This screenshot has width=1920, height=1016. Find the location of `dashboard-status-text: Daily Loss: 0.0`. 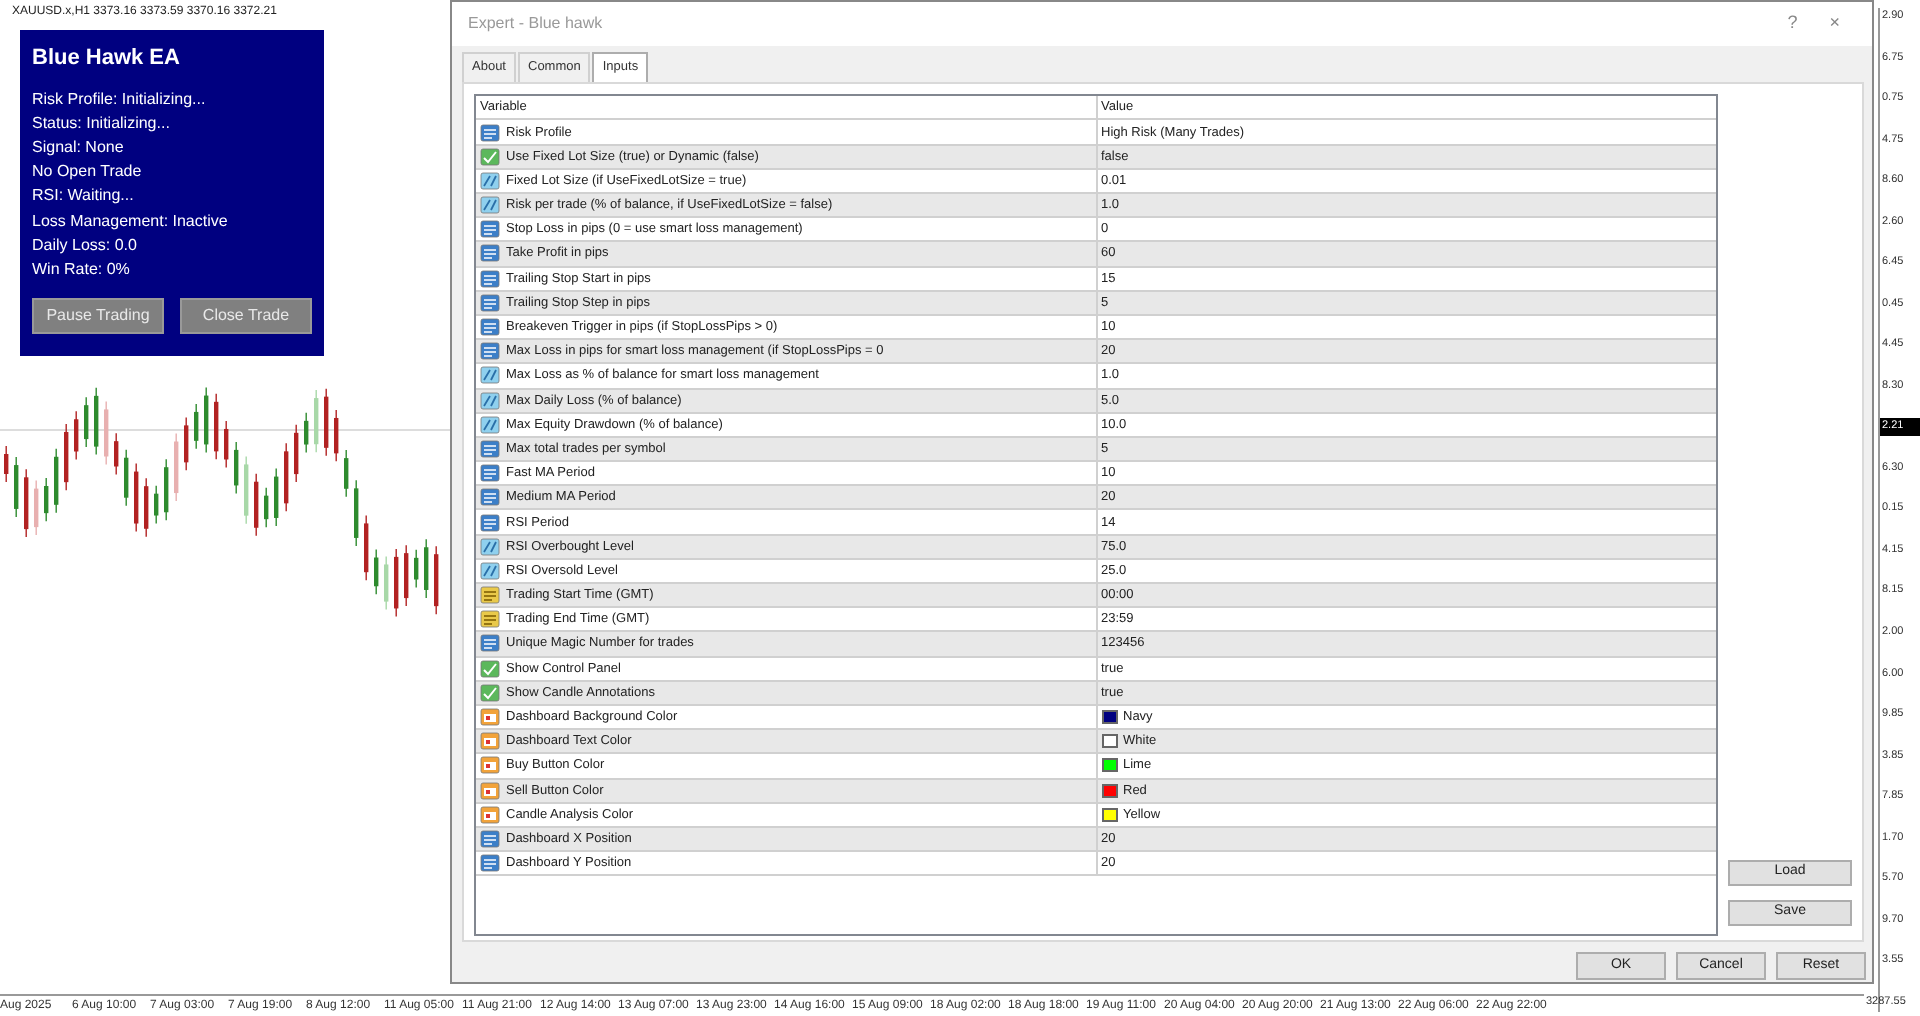

dashboard-status-text: Daily Loss: 0.0 is located at coordinates (85, 245).